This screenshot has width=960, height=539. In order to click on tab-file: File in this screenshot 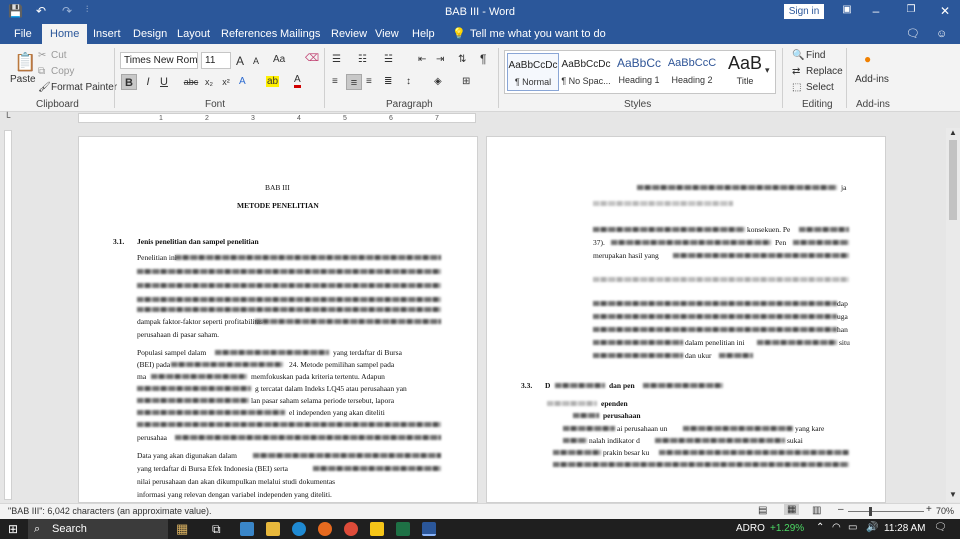, I will do `click(23, 34)`.